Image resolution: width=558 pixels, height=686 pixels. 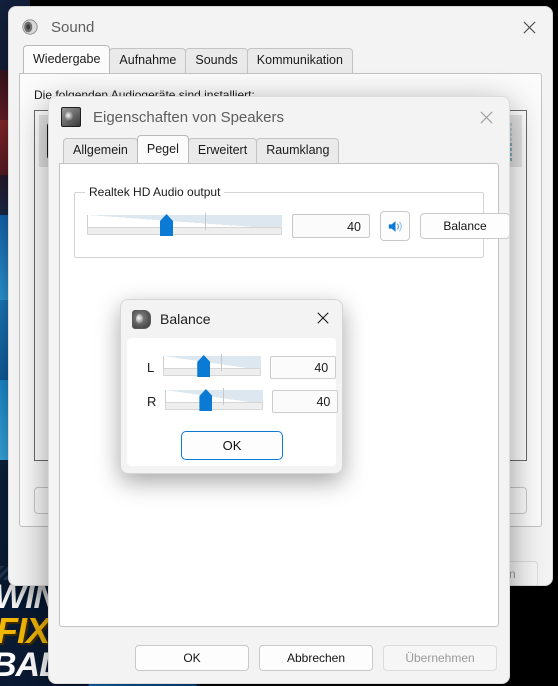 What do you see at coordinates (303, 367) in the screenshot?
I see `left-channel-value: 40` at bounding box center [303, 367].